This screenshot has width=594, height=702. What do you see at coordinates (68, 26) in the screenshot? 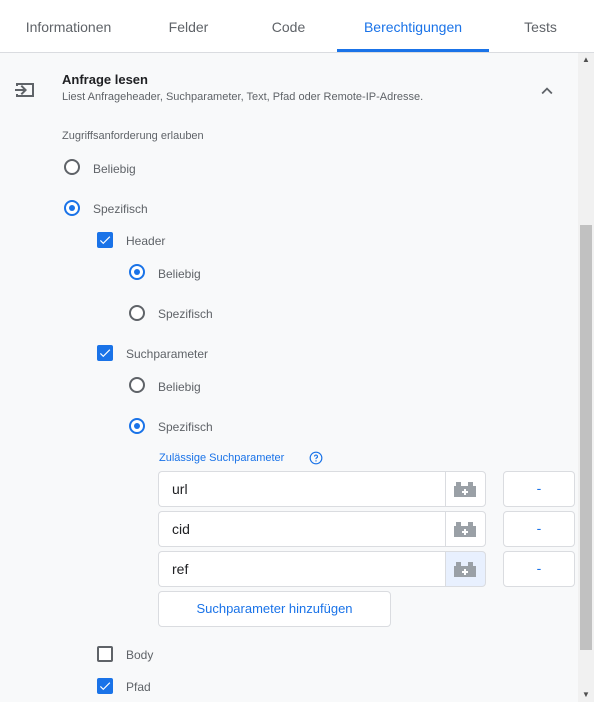
I see `tab-informationen: Informationen` at bounding box center [68, 26].